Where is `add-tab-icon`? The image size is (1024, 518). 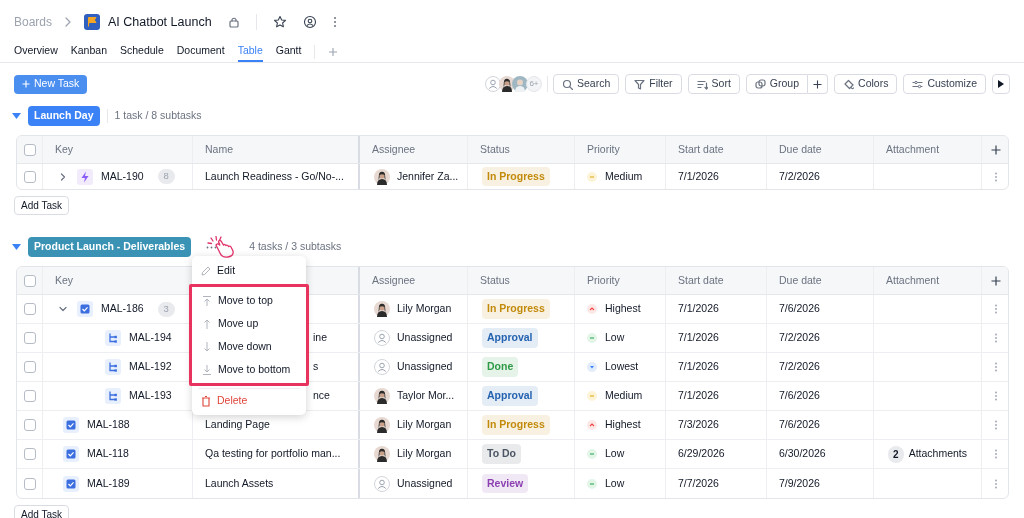
add-tab-icon is located at coordinates (333, 52).